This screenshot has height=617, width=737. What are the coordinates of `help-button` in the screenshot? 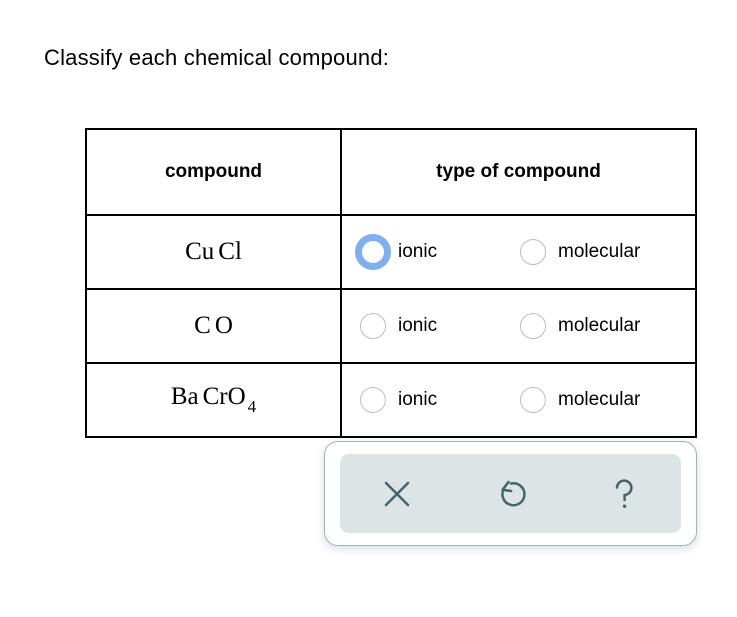 It's located at (624, 493).